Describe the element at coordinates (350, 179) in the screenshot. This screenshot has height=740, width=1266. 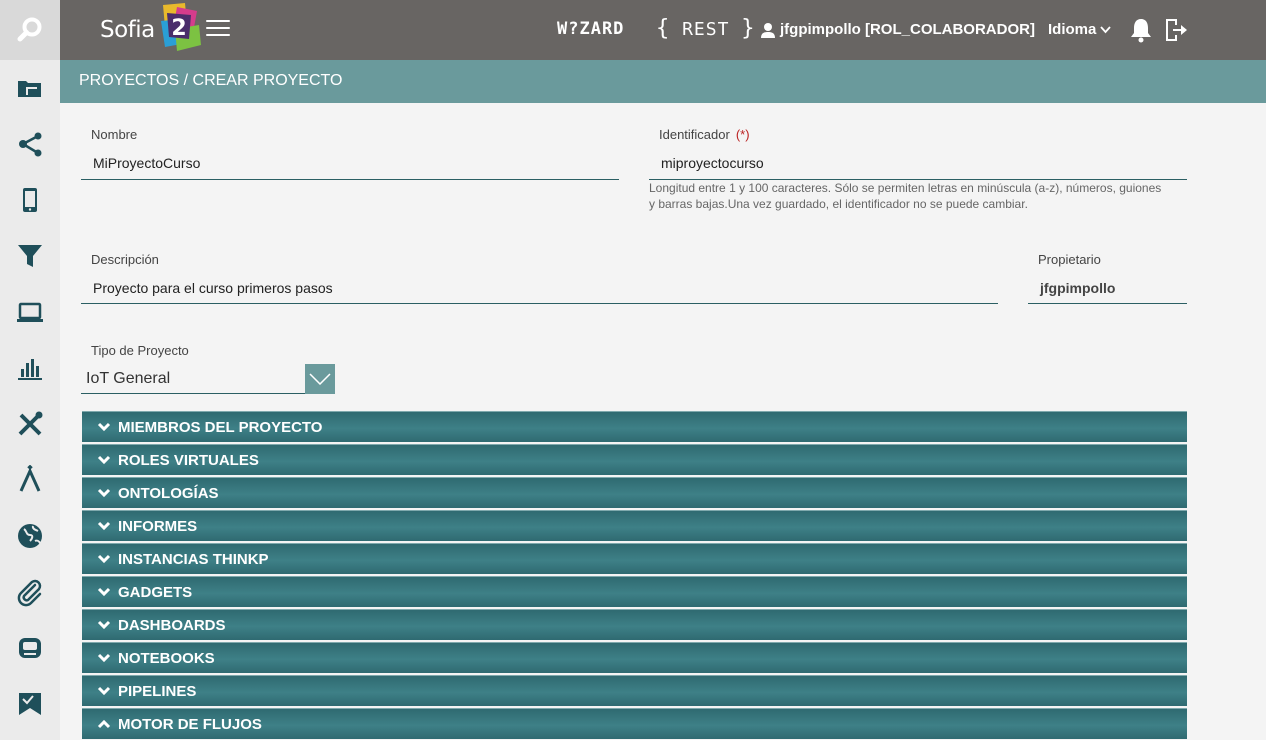
I see `nombre-underline` at that location.